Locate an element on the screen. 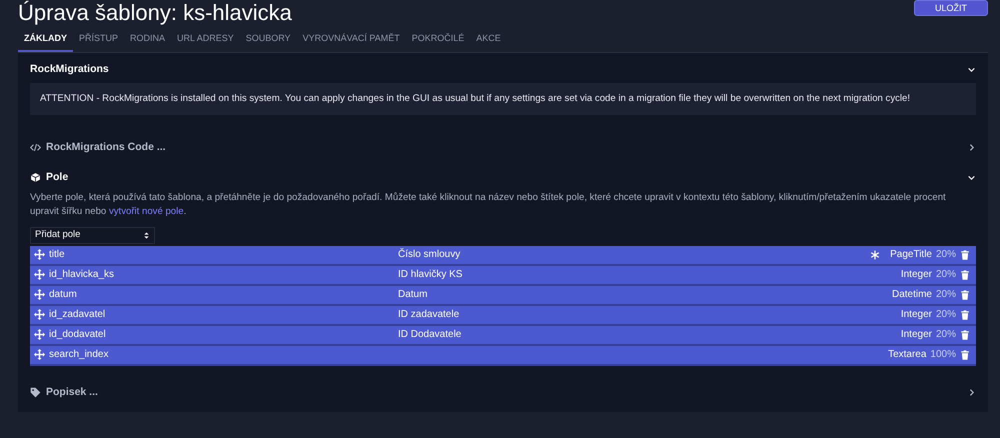 The width and height of the screenshot is (1000, 438). field-row: search_index Textarea 100% is located at coordinates (503, 356).